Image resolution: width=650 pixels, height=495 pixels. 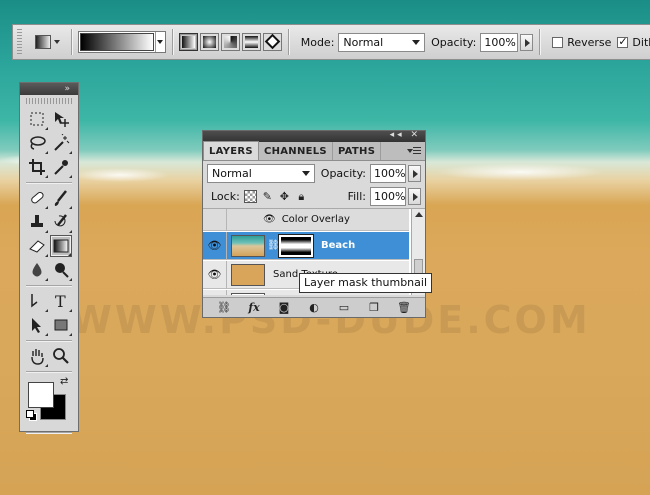 I want to click on brush-icon, so click(x=60, y=198).